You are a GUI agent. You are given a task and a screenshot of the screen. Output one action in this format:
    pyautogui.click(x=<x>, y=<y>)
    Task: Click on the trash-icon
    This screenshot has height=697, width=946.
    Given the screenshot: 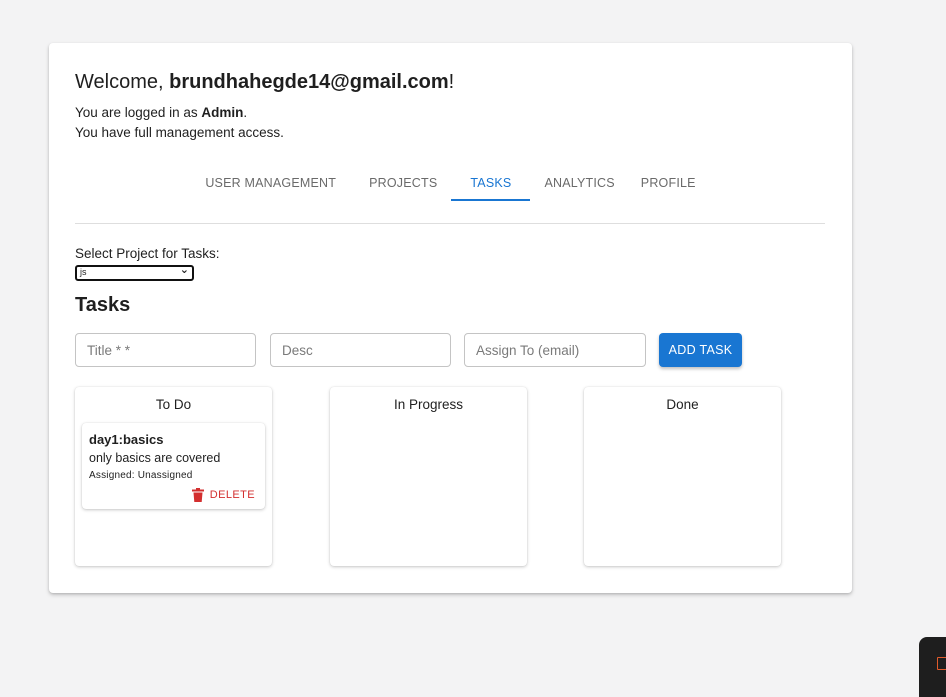 What is the action you would take?
    pyautogui.click(x=197, y=495)
    